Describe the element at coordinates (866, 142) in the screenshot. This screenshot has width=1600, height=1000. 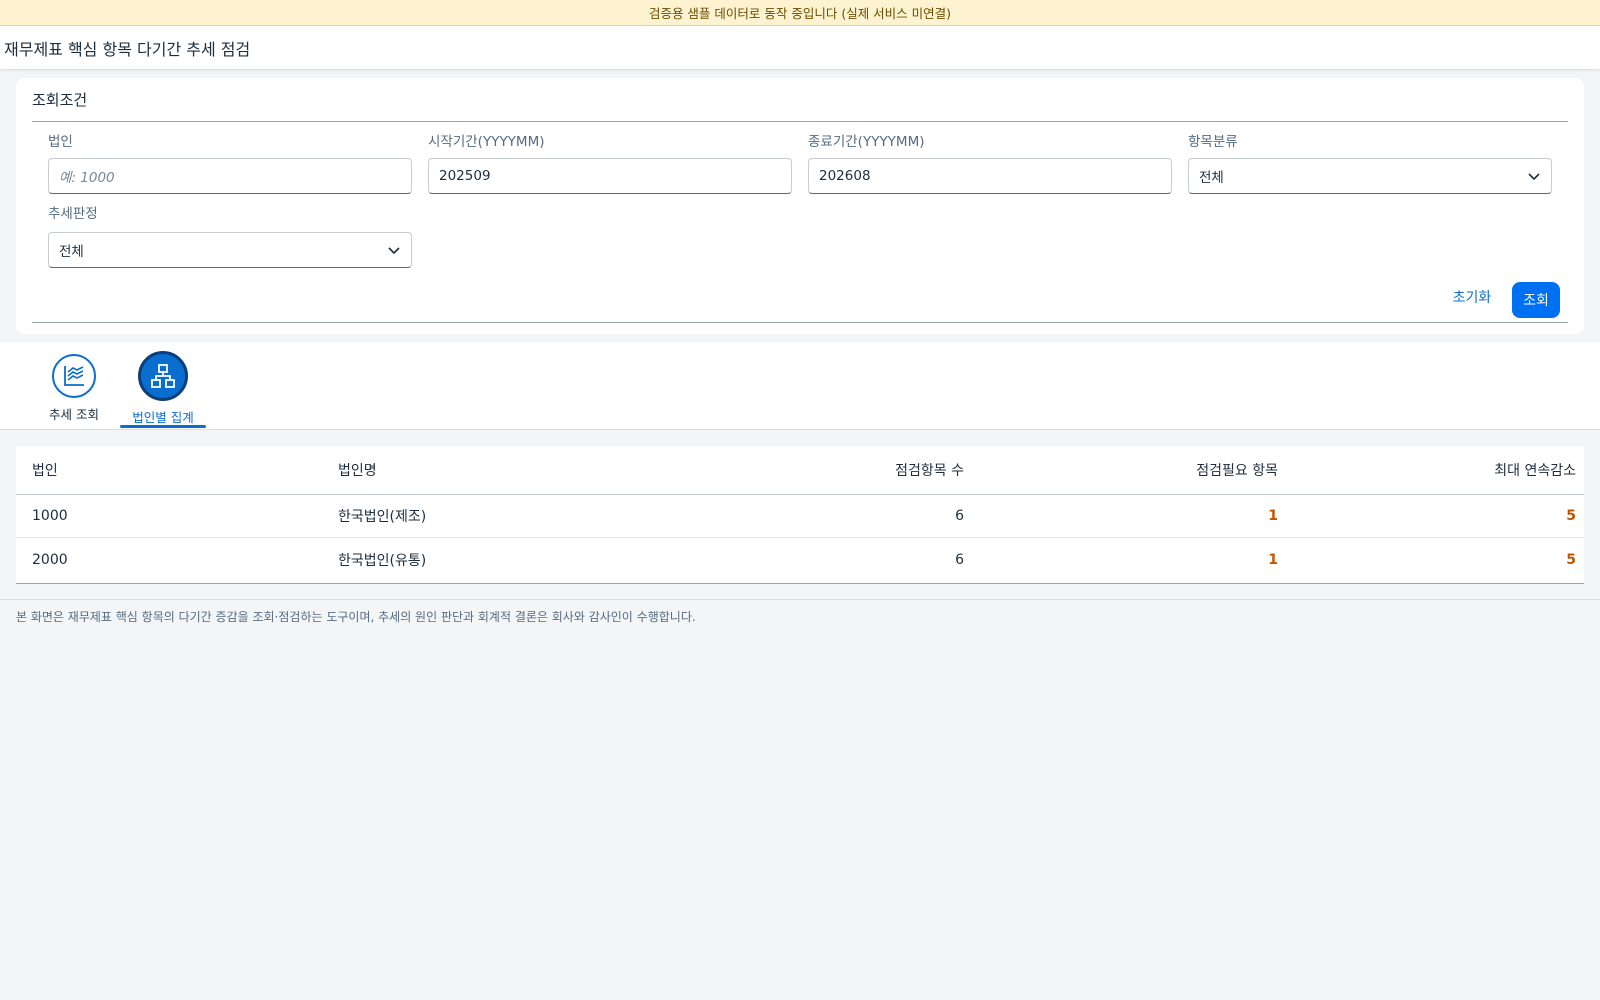
I see `end-period-label: 종료기간(YYYYMM)` at that location.